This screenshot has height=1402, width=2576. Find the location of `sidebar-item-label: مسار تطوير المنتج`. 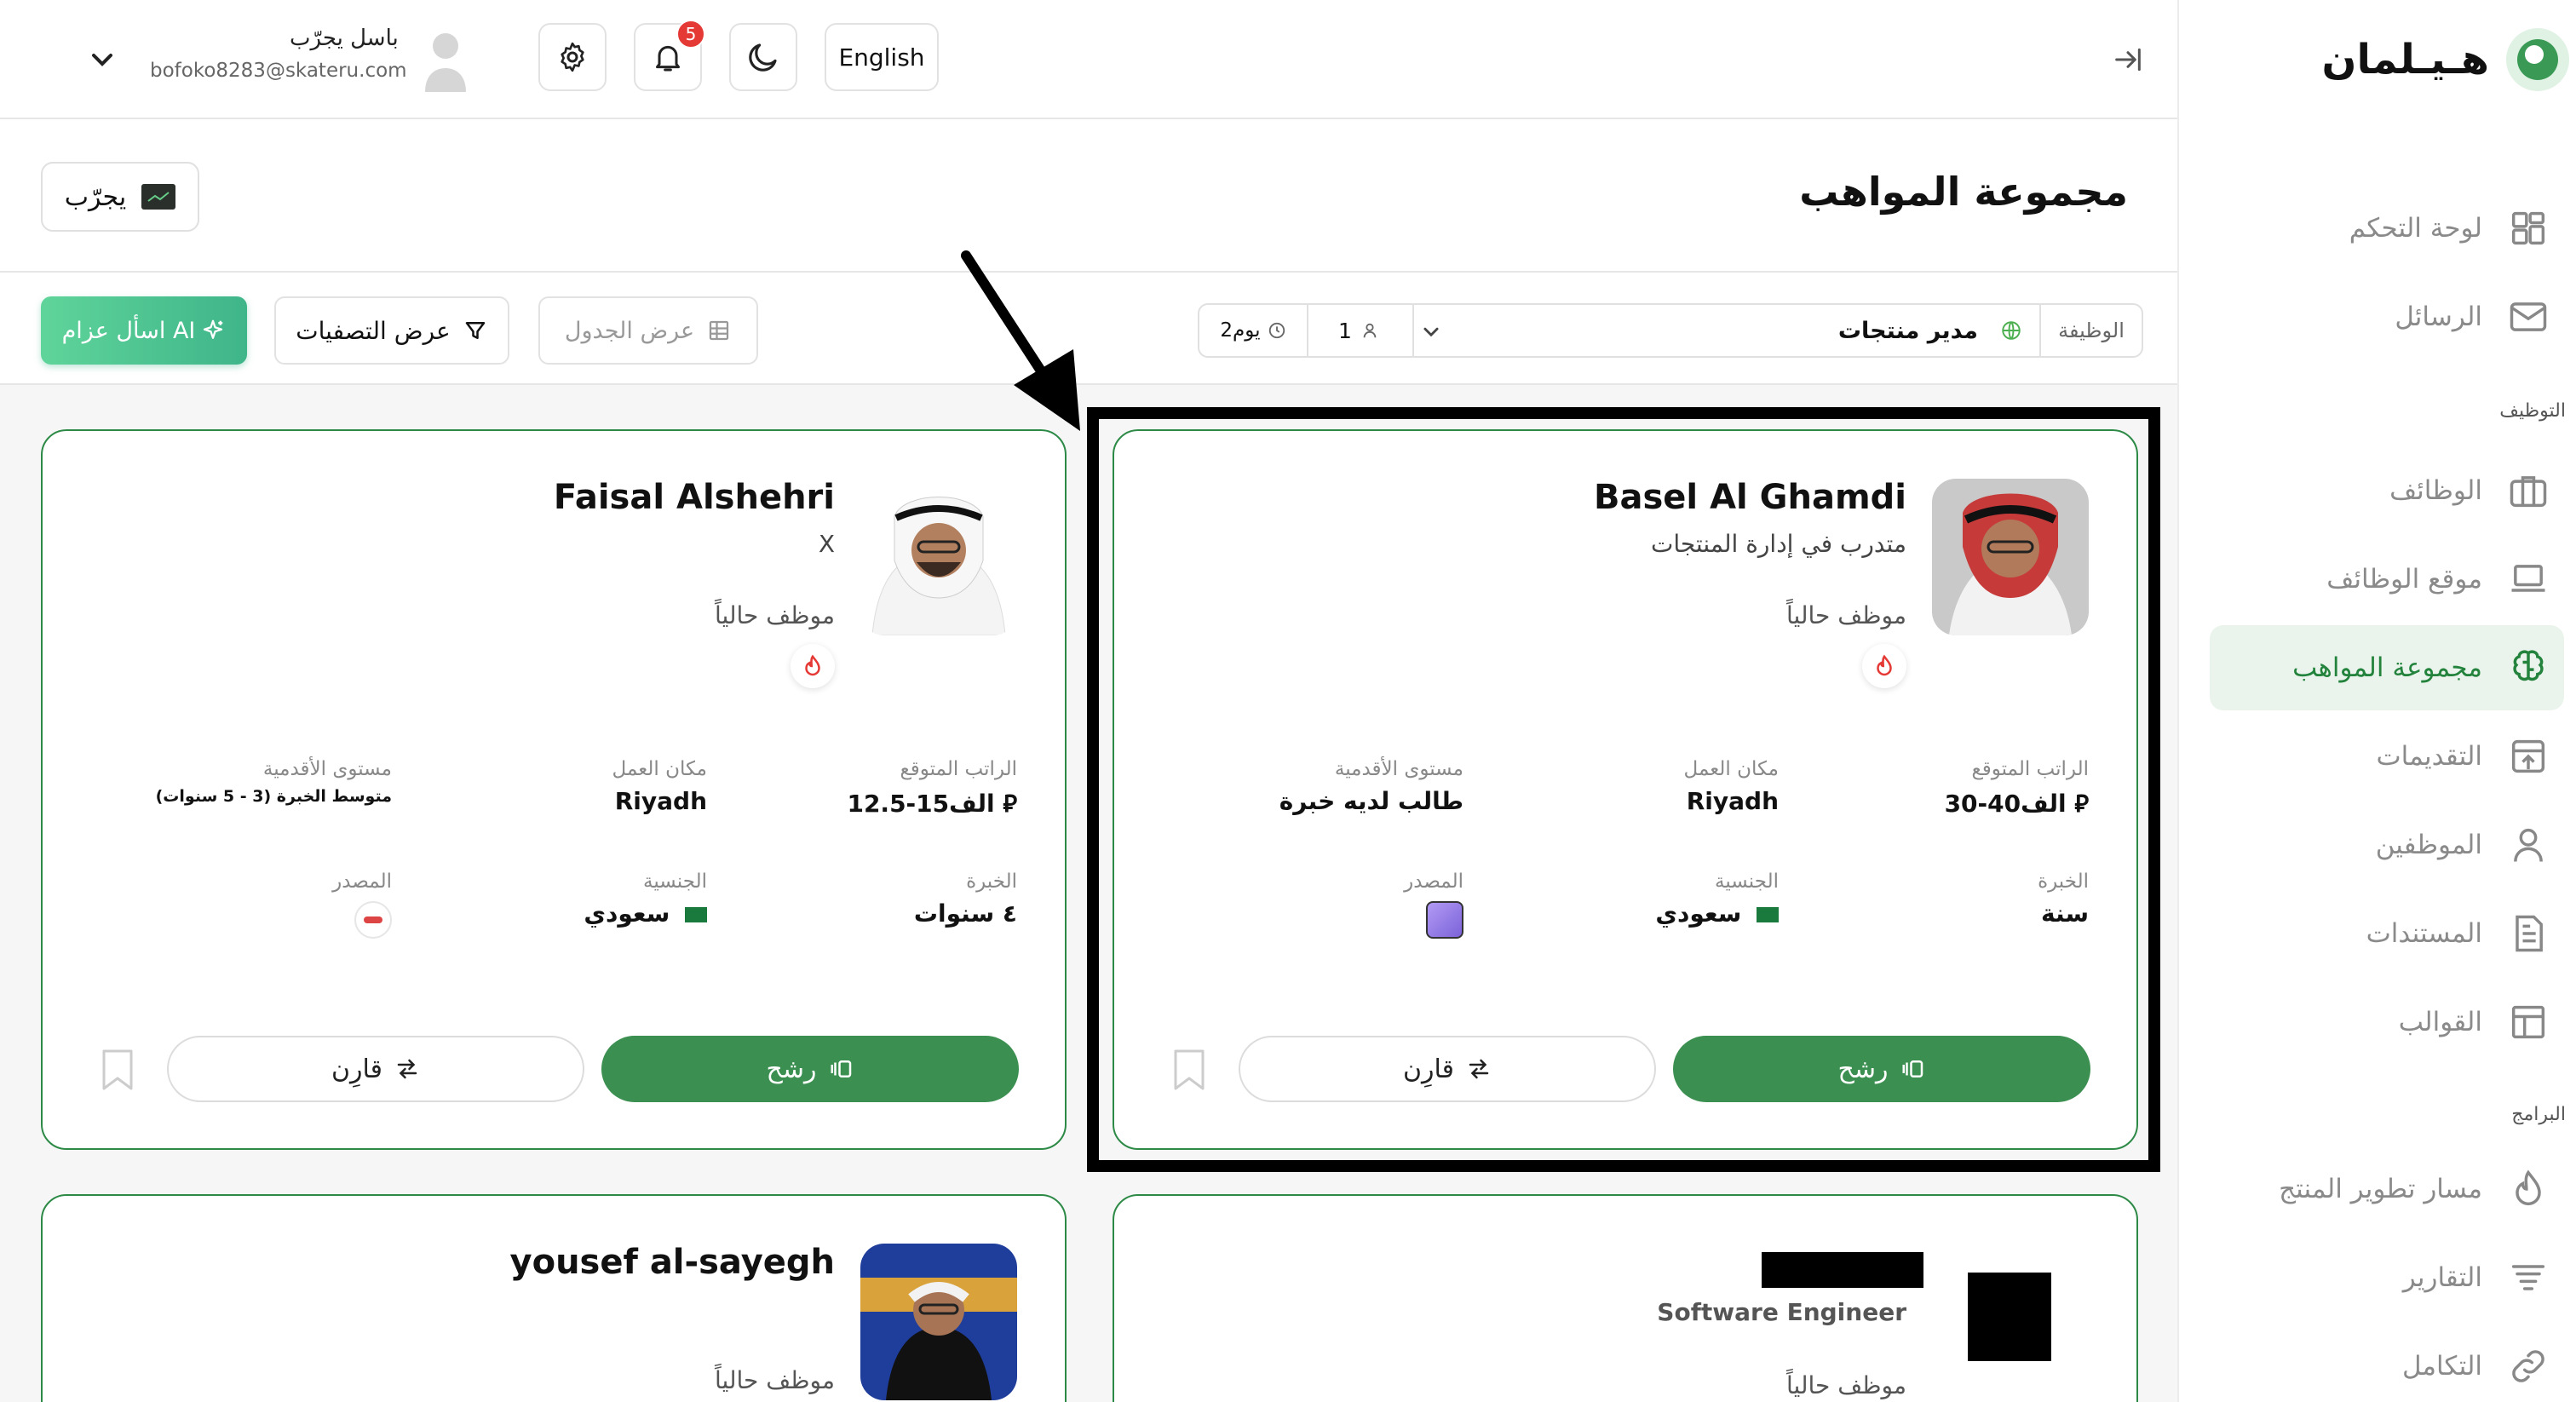

sidebar-item-label: مسار تطوير المنتج is located at coordinates (2381, 1189).